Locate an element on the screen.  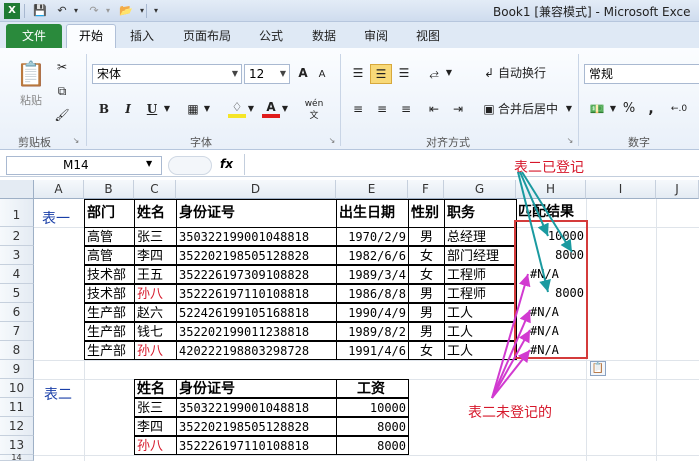
teal-arrows is located at coordinates (545, 232).